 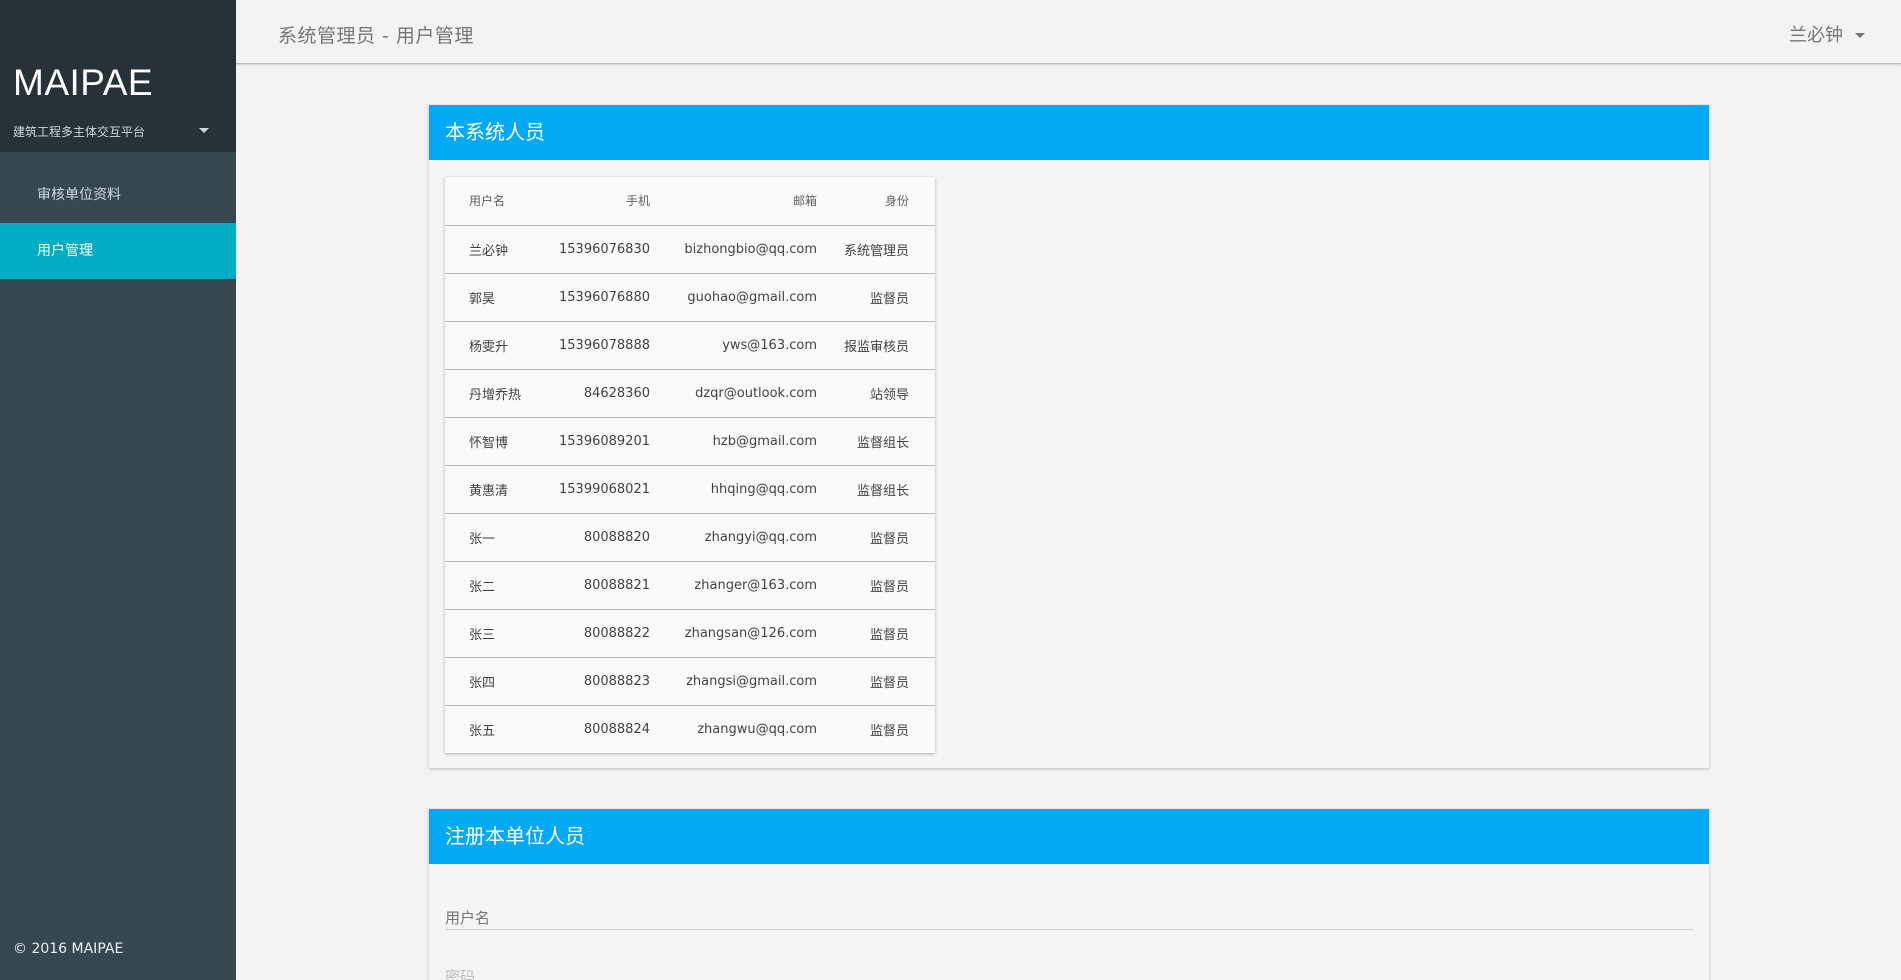 What do you see at coordinates (79, 132) in the screenshot?
I see `platform-subtitle: 建筑工程多主体交互平台` at bounding box center [79, 132].